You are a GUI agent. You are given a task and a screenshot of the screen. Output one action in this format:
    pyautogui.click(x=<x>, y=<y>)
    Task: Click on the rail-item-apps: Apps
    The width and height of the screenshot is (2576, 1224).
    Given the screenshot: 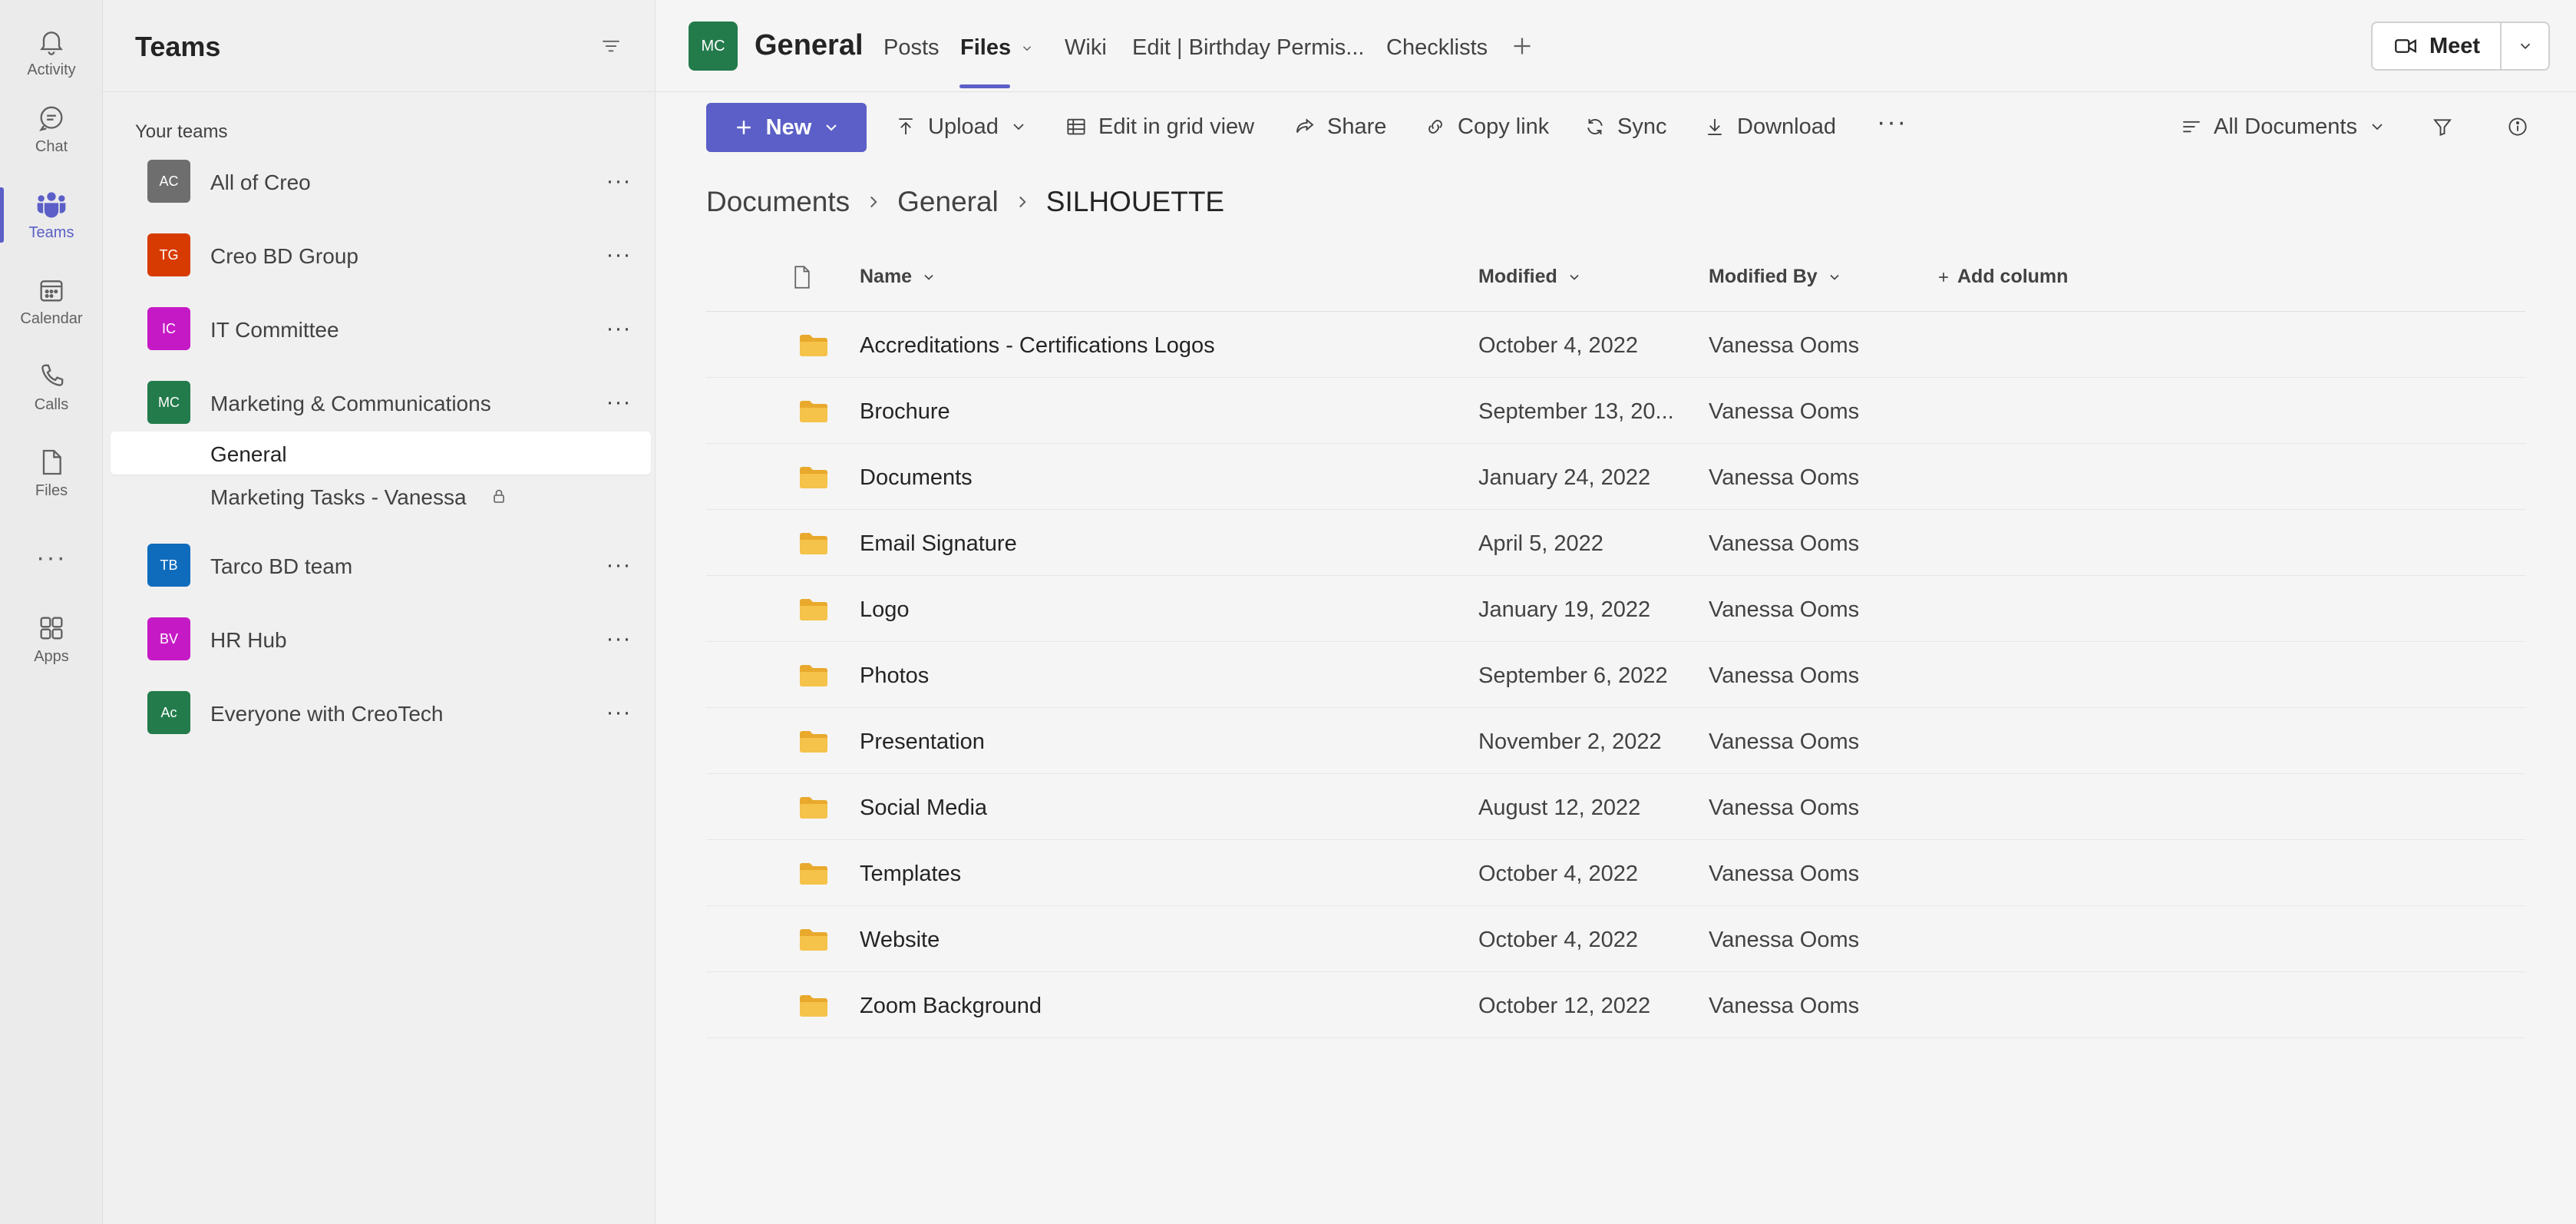 What is the action you would take?
    pyautogui.click(x=51, y=638)
    